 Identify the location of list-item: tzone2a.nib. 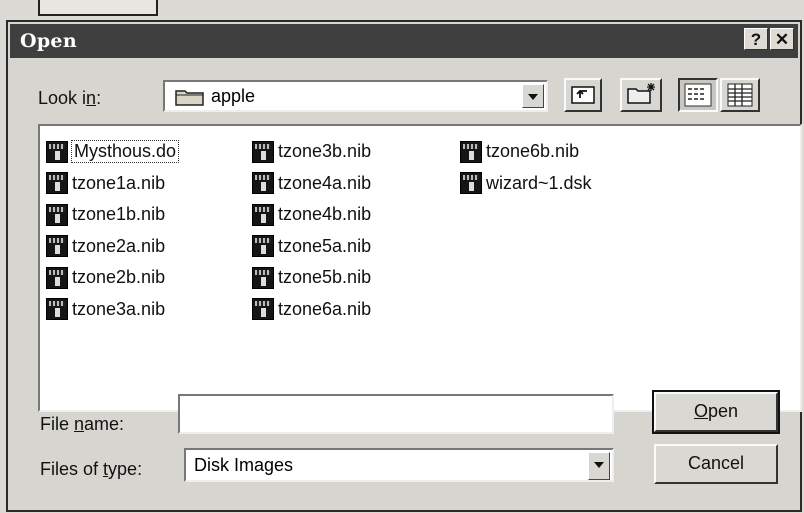
(112, 247).